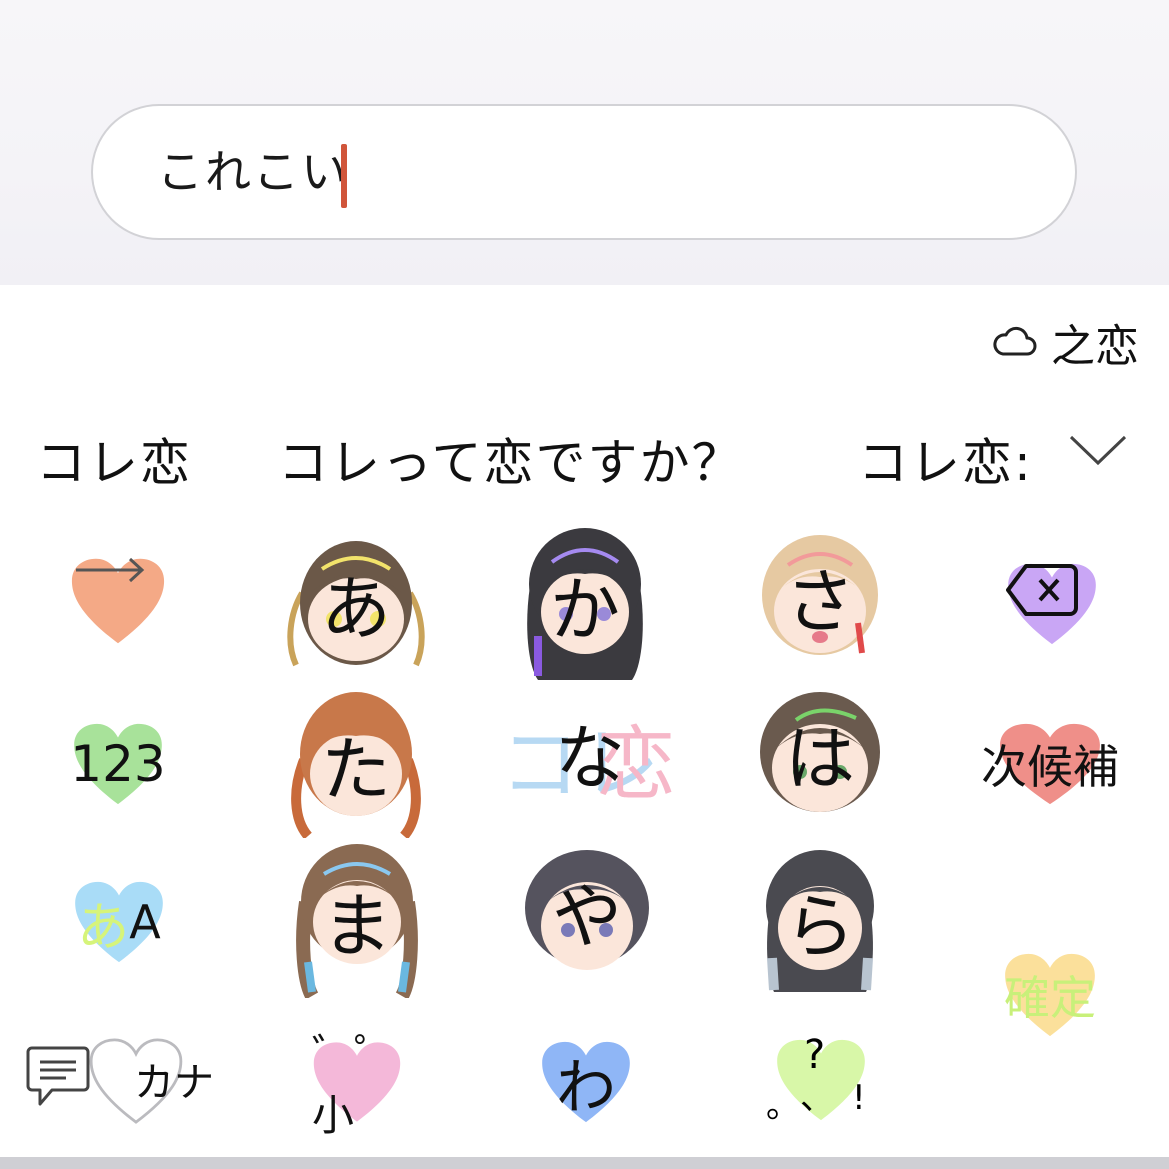 The height and width of the screenshot is (1169, 1169). I want to click on cloud-candidate: 之恋, so click(1065, 342).